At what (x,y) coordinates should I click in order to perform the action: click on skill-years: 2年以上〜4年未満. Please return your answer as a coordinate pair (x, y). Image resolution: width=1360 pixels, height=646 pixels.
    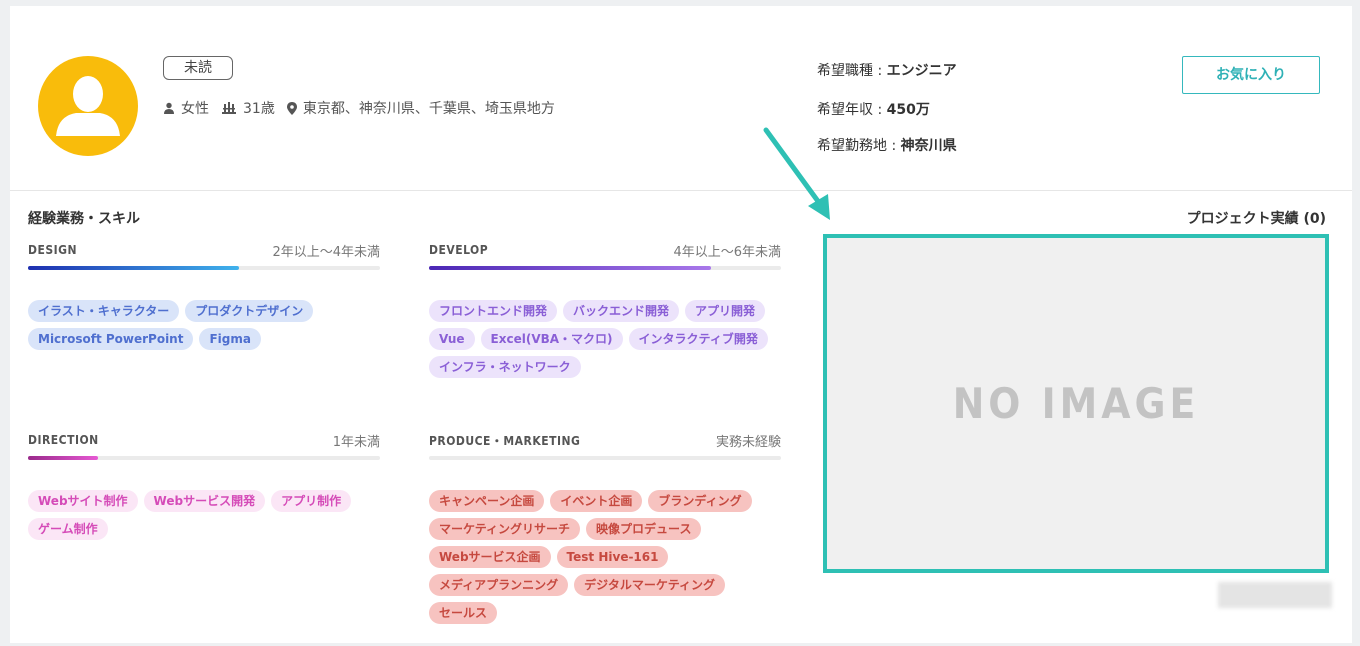
    Looking at the image, I should click on (326, 252).